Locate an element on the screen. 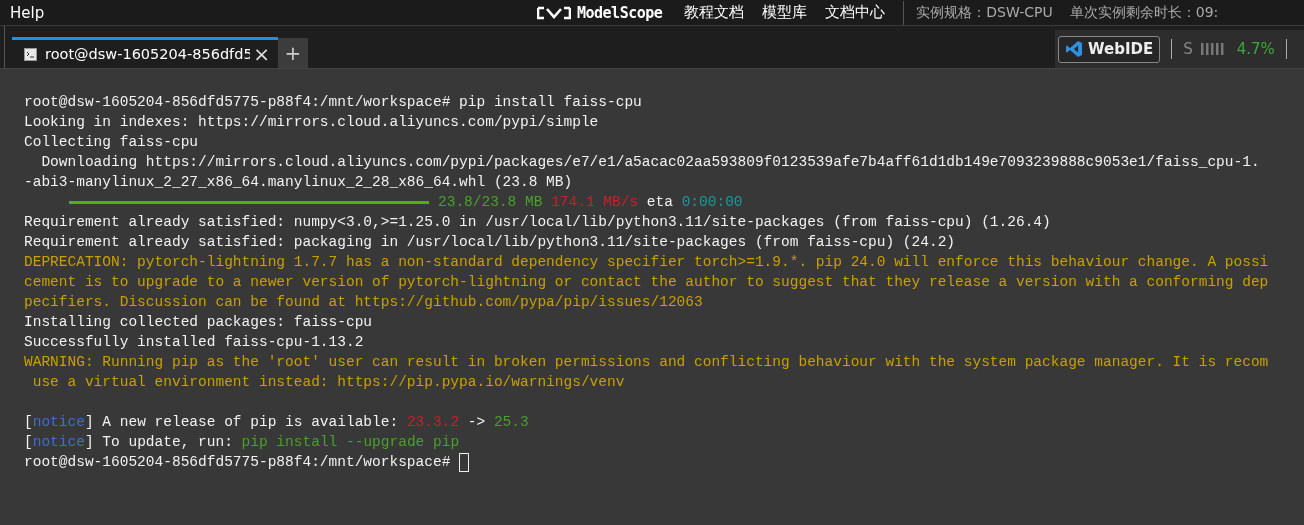 The height and width of the screenshot is (525, 1304). terminal-line: 23.8/23.8 MB 174.1 MB/s eta 0:00:00 is located at coordinates (590, 202).